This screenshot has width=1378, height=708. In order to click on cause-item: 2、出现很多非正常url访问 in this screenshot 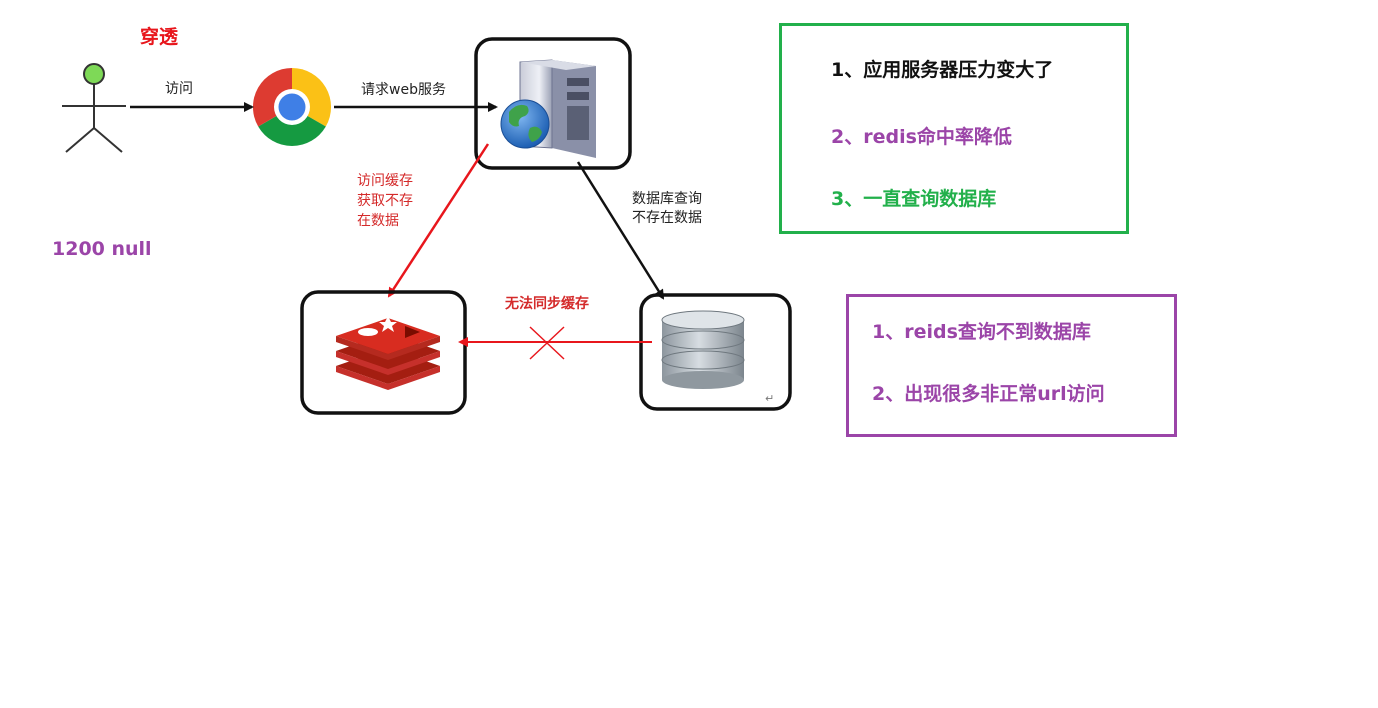, I will do `click(988, 394)`.